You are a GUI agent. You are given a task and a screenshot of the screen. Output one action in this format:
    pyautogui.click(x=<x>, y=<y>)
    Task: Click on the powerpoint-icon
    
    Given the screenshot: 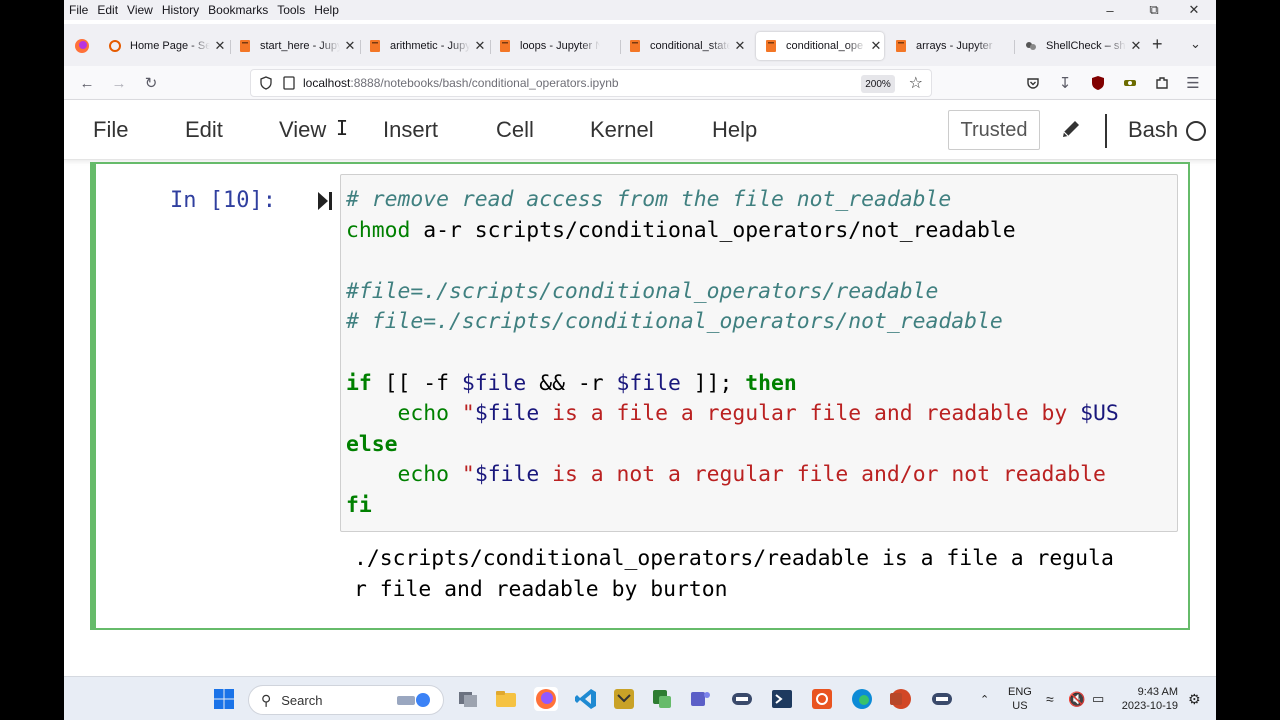 What is the action you would take?
    pyautogui.click(x=900, y=699)
    